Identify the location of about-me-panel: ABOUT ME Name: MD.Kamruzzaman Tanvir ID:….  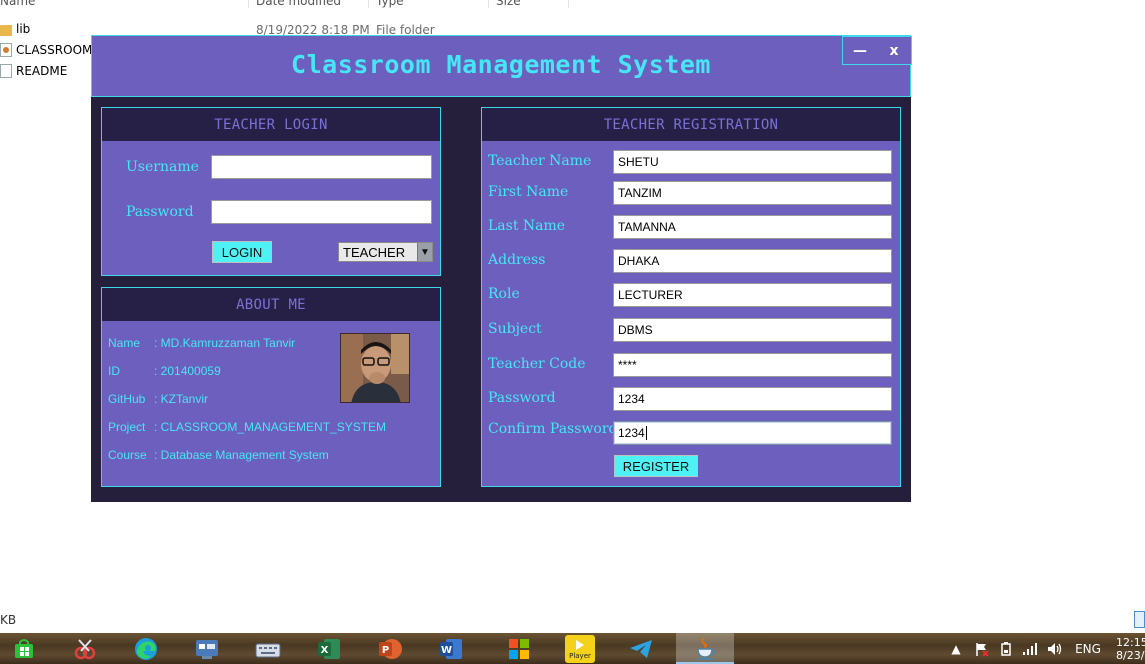
(271, 387).